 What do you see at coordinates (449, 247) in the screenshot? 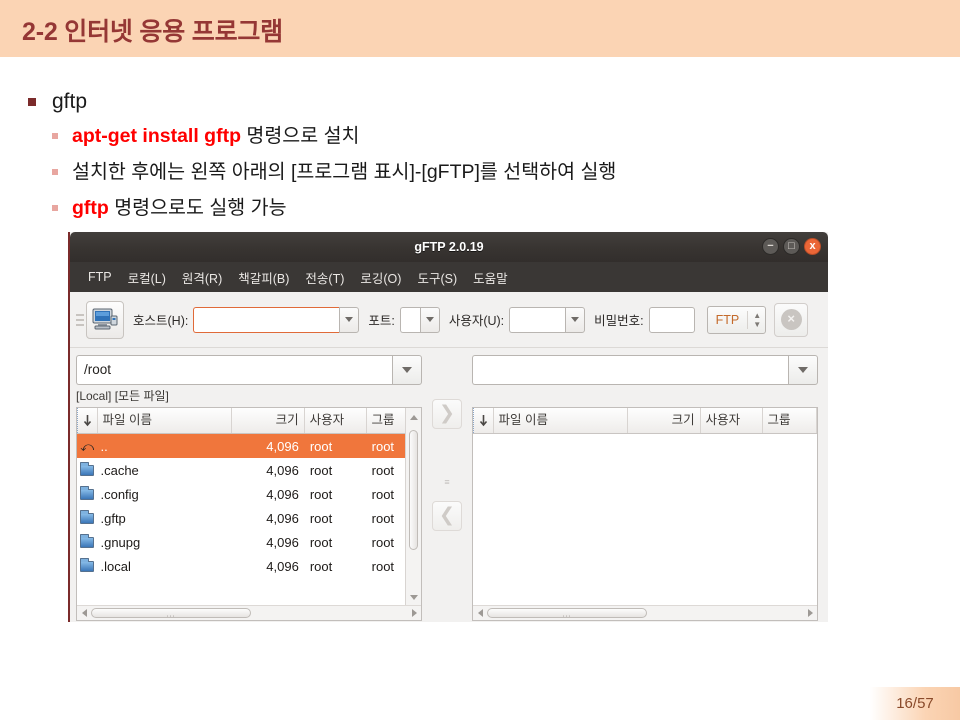
I see `gftp-titlebar: gFTP 2.0.19 − □ x` at bounding box center [449, 247].